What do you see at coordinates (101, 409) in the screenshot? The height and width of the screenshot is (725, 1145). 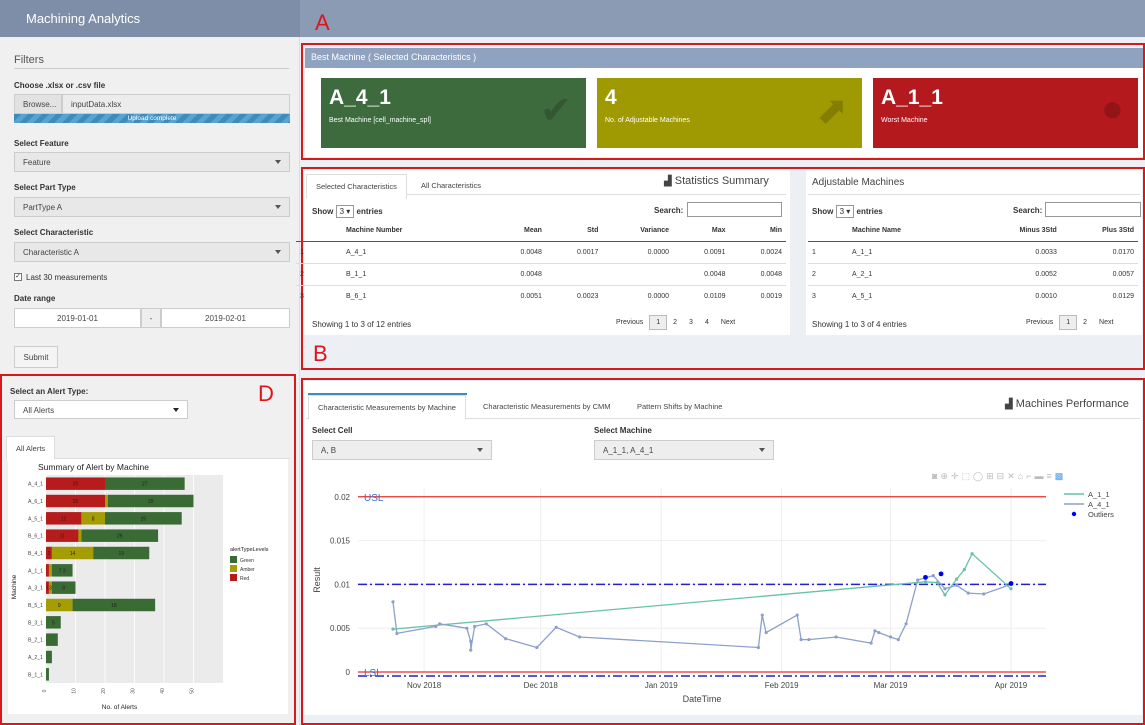 I see `alert-type-select: All Alerts` at bounding box center [101, 409].